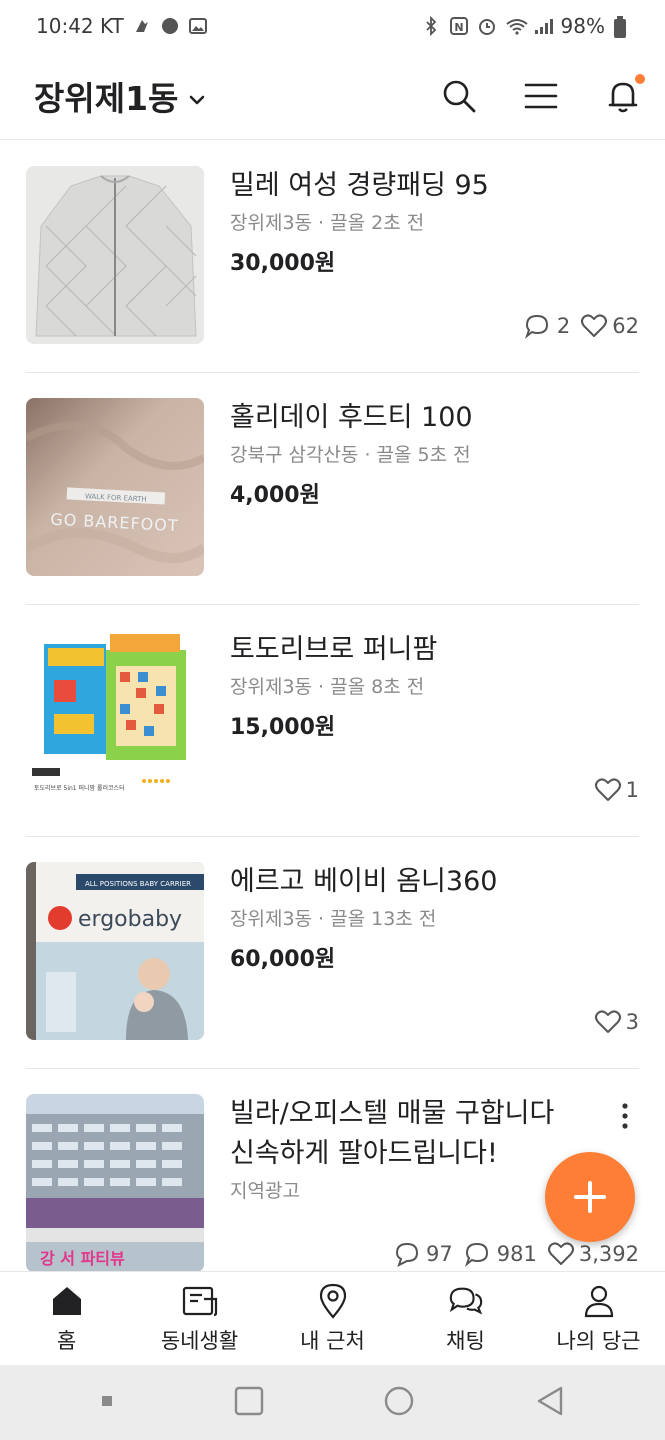  What do you see at coordinates (487, 26) in the screenshot?
I see `alarm-icon` at bounding box center [487, 26].